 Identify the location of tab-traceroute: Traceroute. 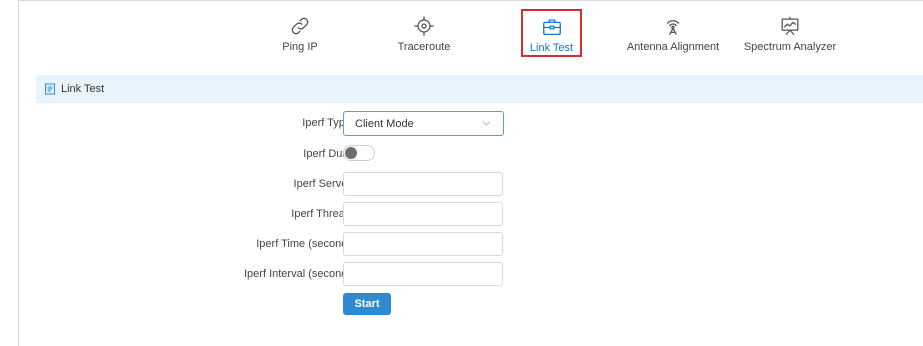
(424, 30).